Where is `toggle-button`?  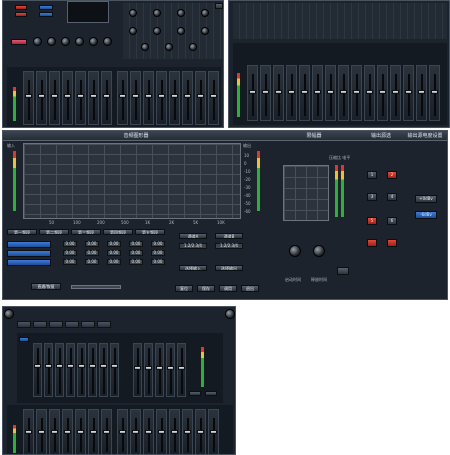 toggle-button is located at coordinates (219, 6).